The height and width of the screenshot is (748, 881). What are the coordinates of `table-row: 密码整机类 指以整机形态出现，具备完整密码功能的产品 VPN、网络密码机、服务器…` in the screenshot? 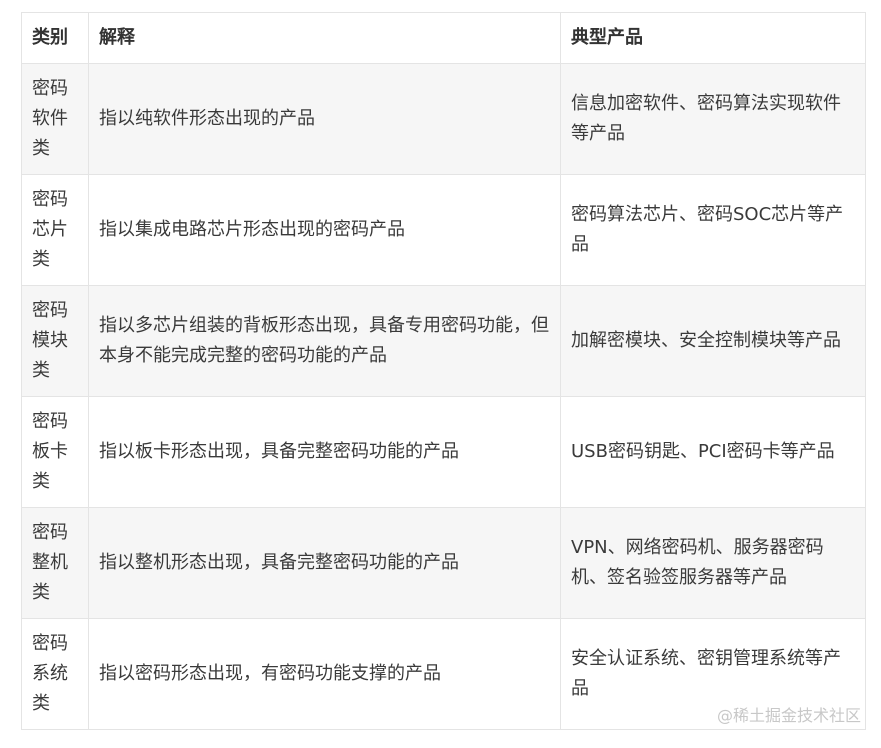 It's located at (443, 563).